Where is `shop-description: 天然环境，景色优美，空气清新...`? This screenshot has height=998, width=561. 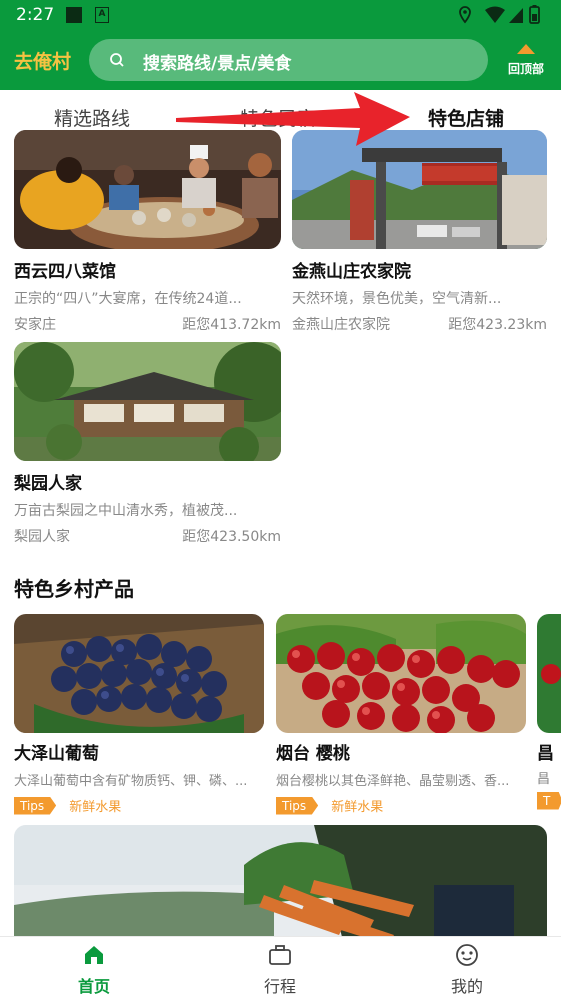 shop-description: 天然环境，景色优美，空气清新... is located at coordinates (397, 299).